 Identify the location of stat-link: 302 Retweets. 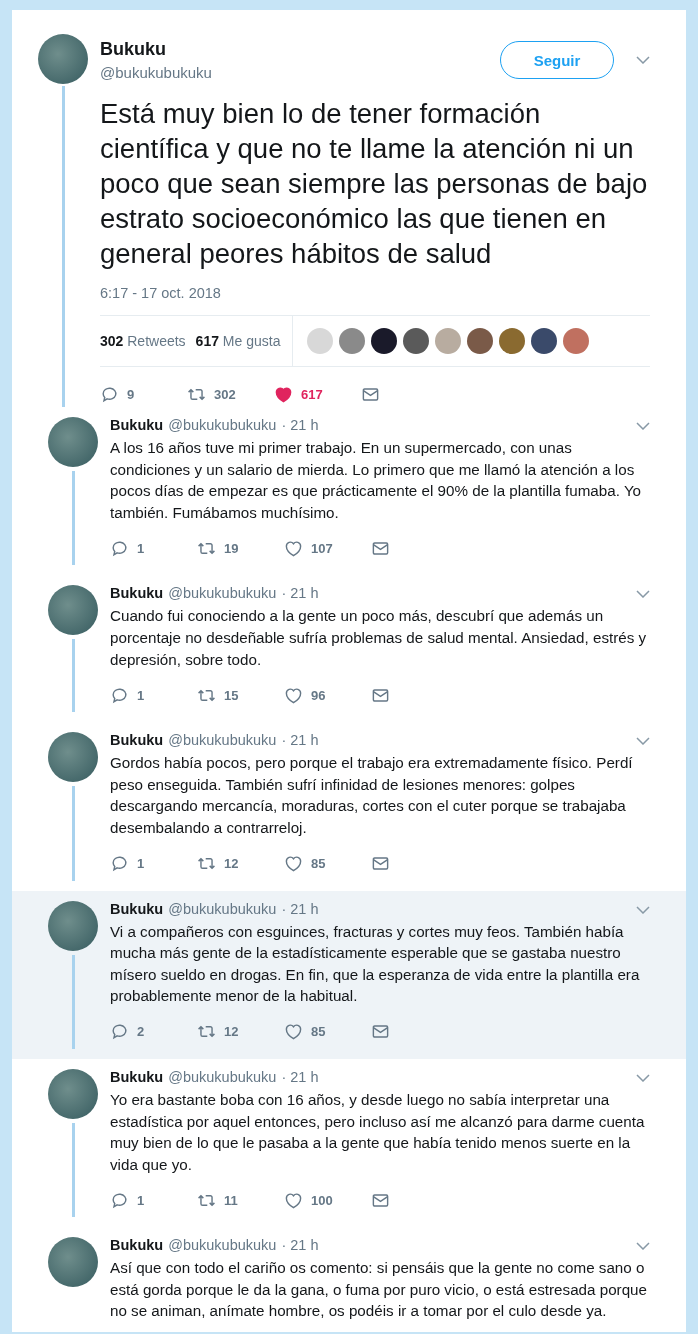
(143, 341).